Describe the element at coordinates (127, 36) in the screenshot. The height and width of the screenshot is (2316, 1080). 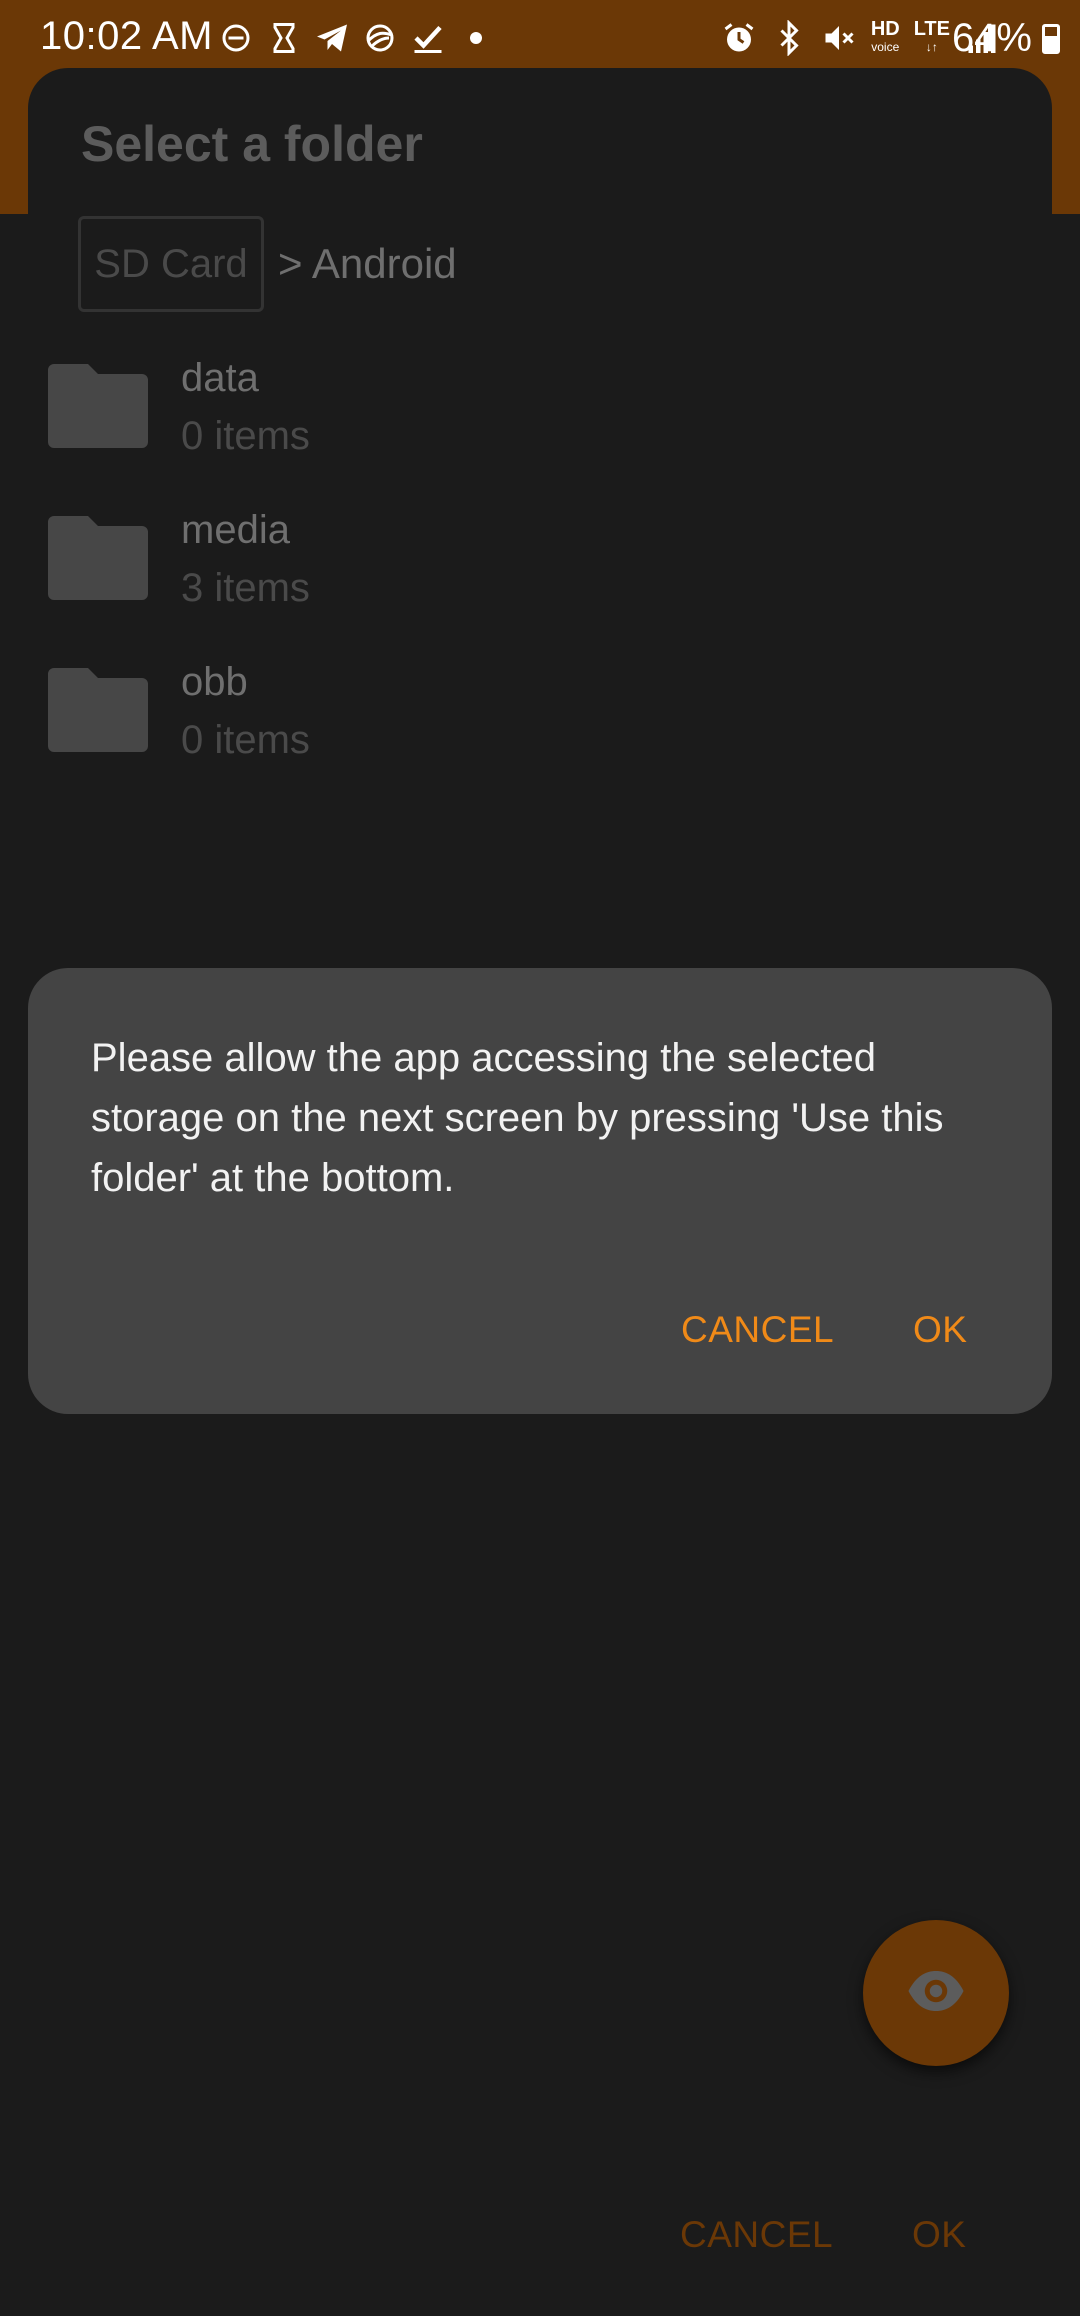
I see `status-time: 10:02 AM` at that location.